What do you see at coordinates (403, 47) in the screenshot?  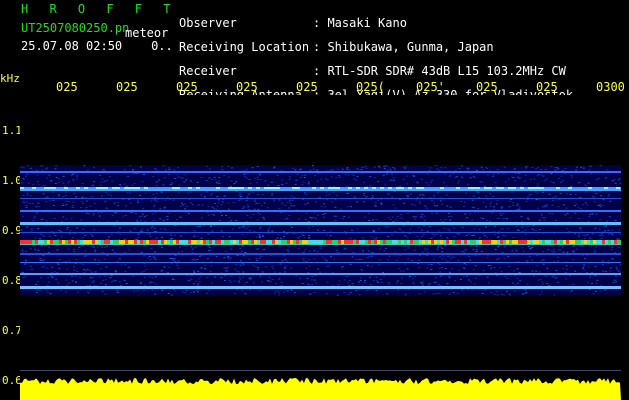 I see `location-value: : Shibukawa, Gunma, Japan` at bounding box center [403, 47].